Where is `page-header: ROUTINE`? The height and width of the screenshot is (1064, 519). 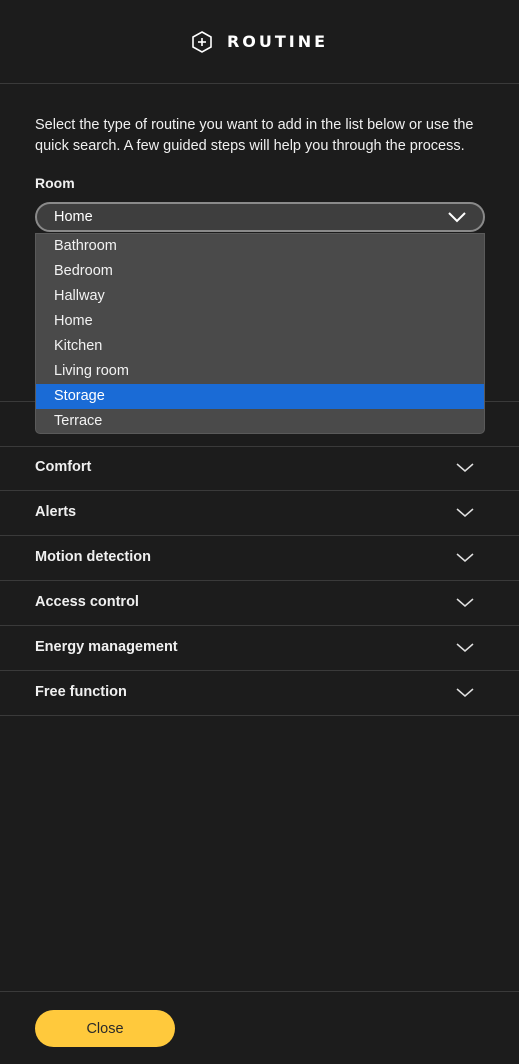 page-header: ROUTINE is located at coordinates (259, 42).